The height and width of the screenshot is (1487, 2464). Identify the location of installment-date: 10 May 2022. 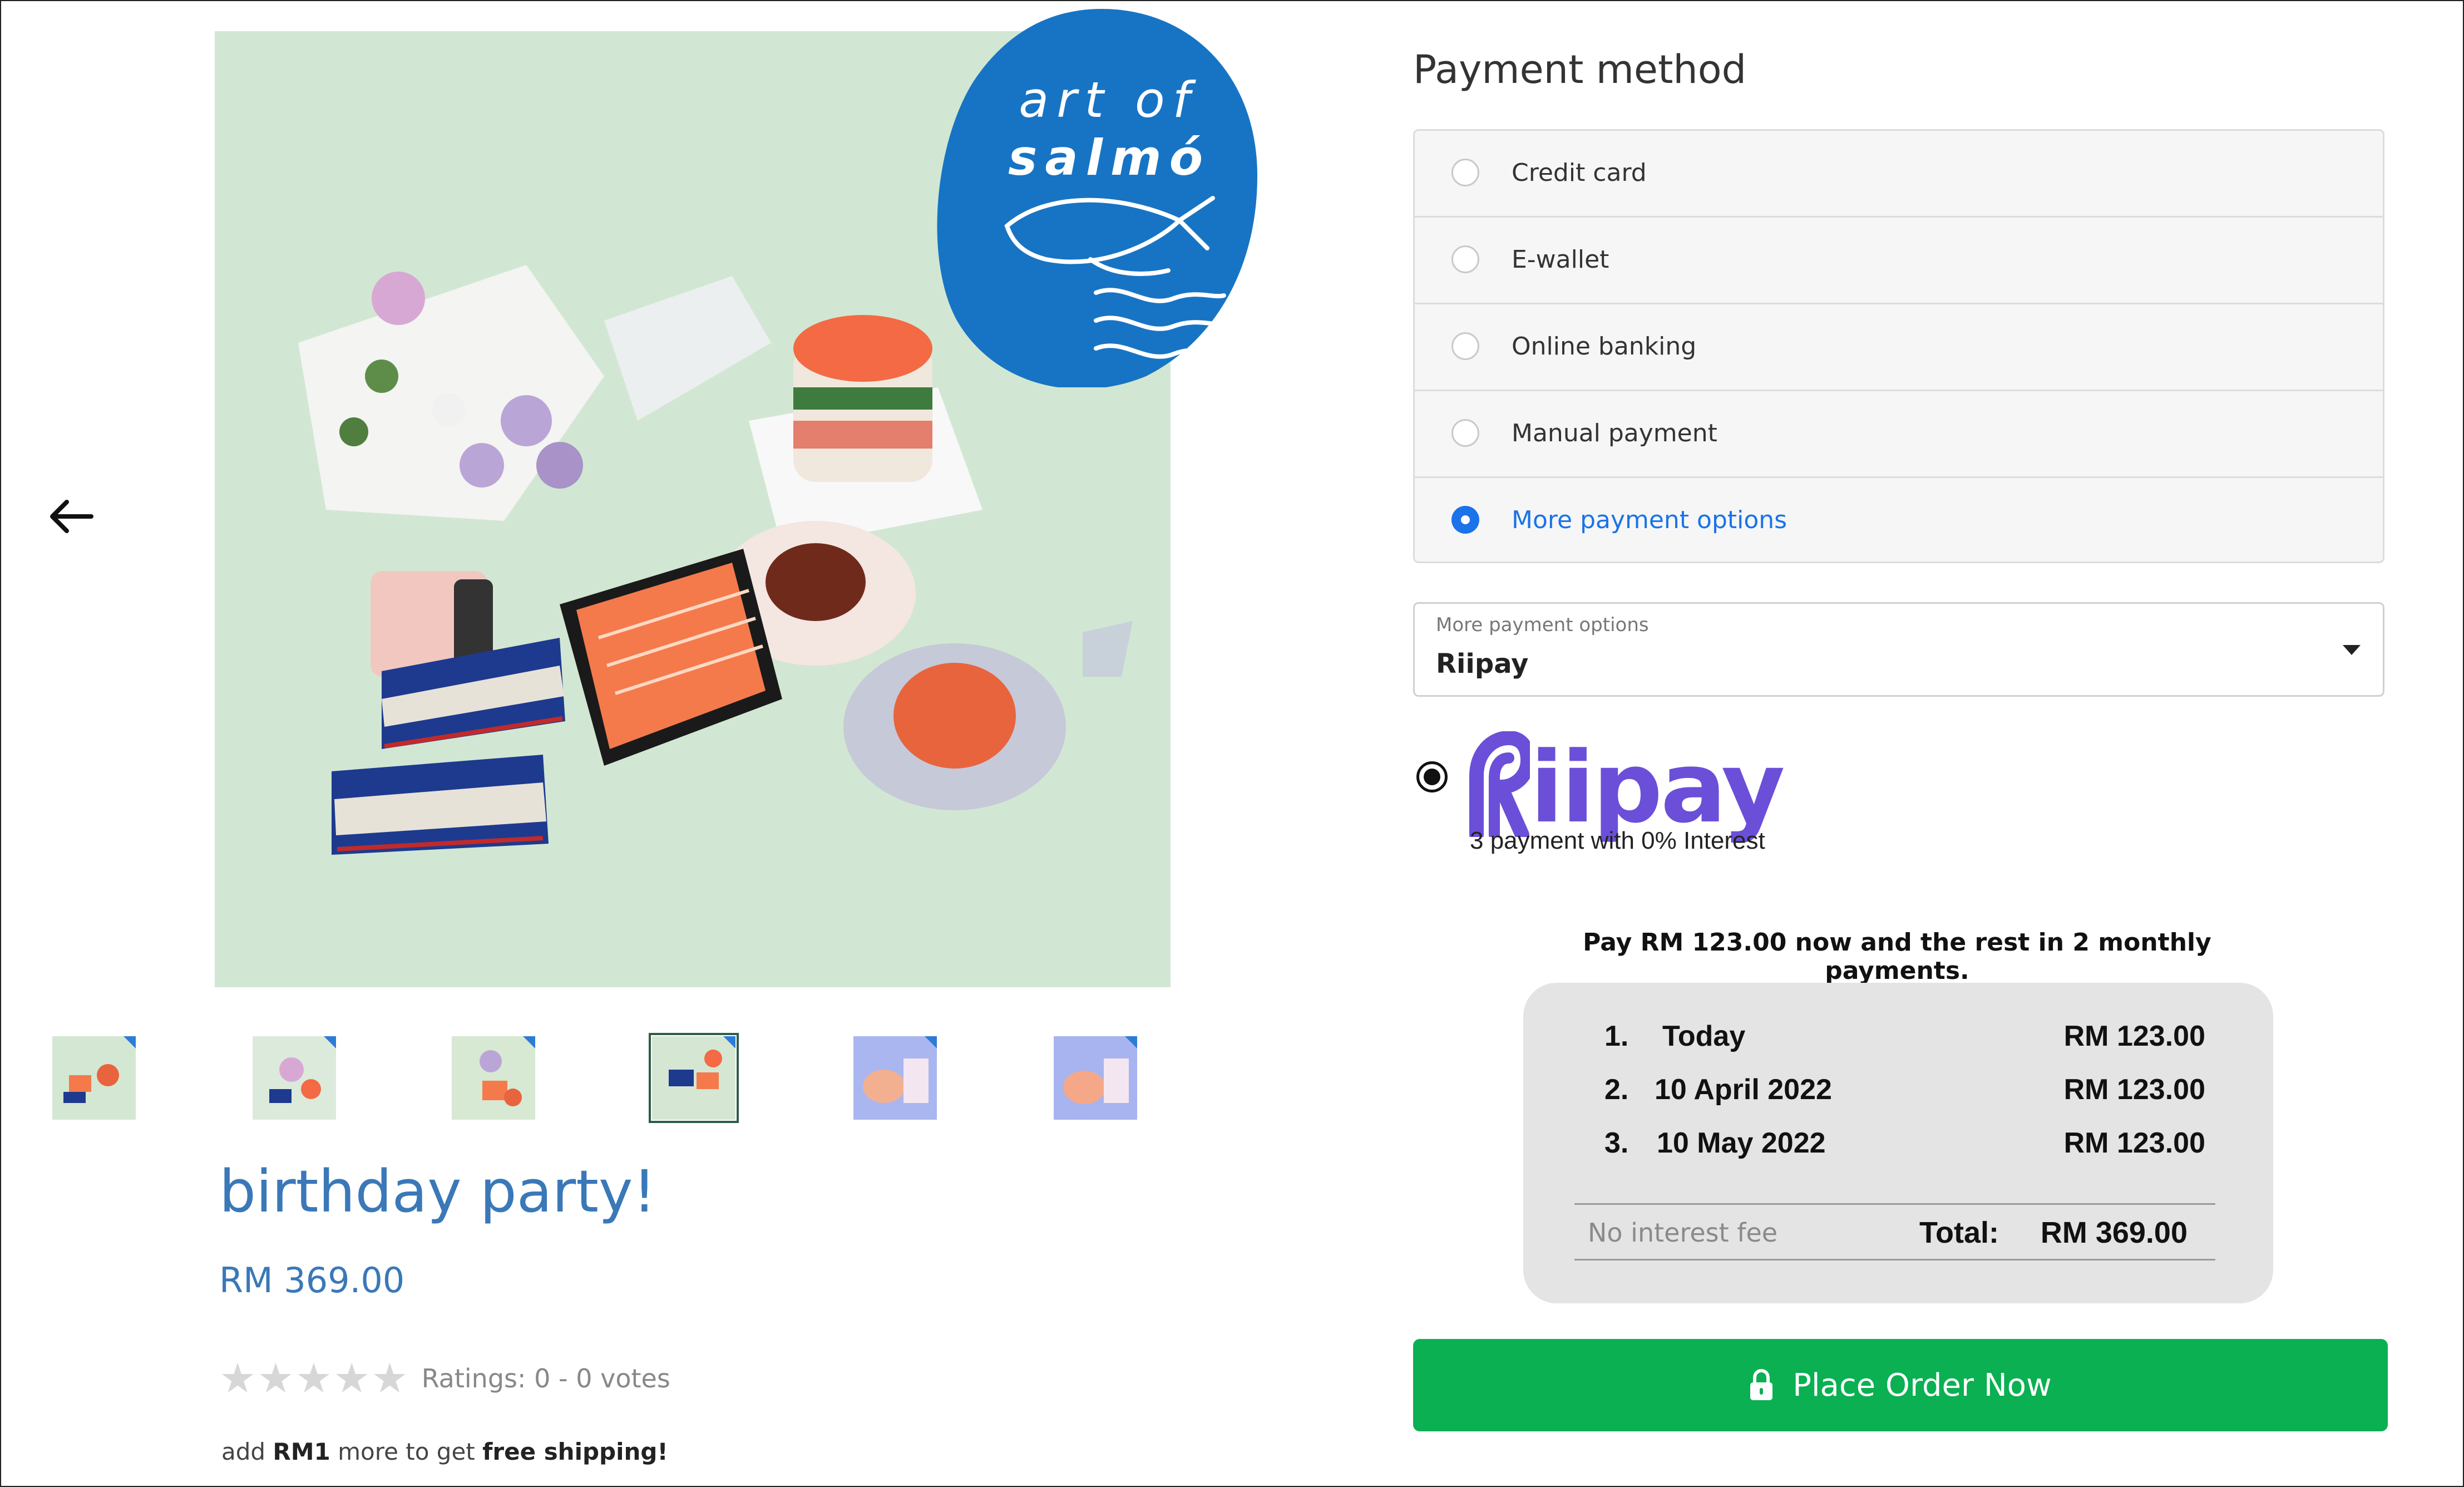
(1741, 1143).